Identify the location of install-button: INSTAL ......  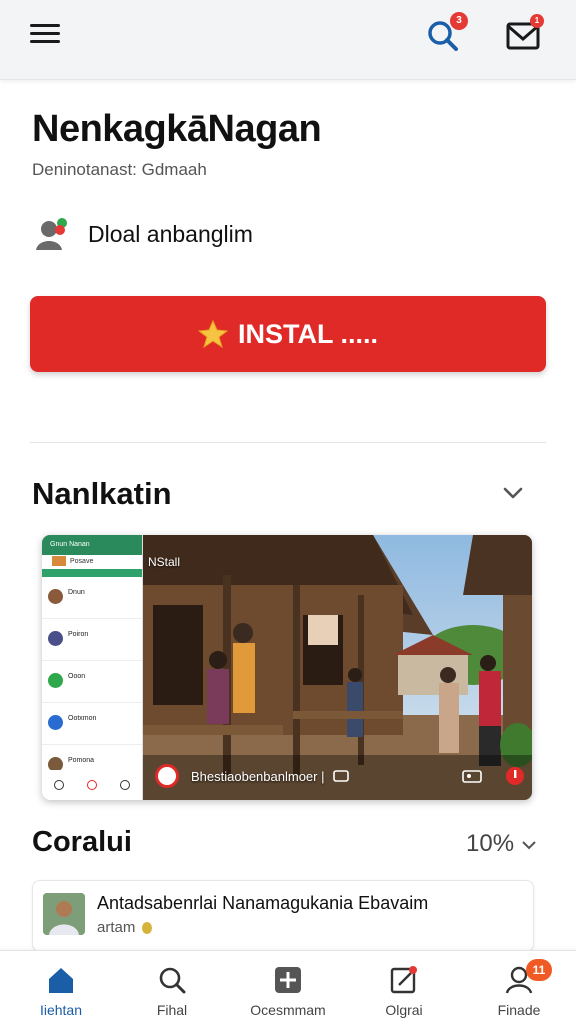
(288, 334).